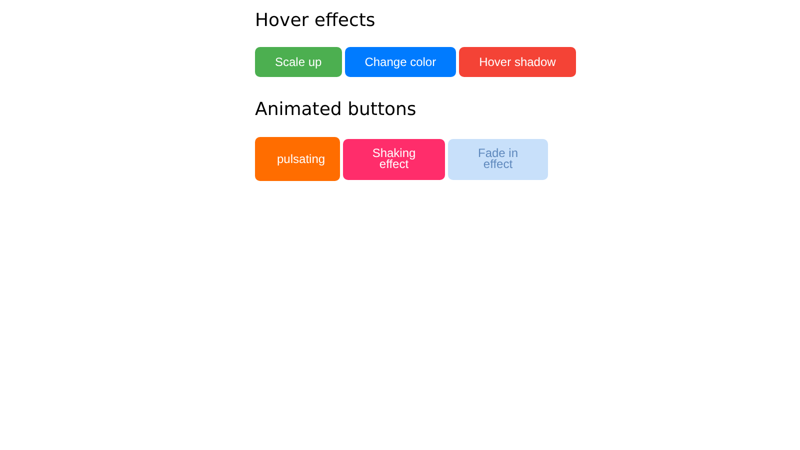  I want to click on effect-button: Scale up, so click(298, 62).